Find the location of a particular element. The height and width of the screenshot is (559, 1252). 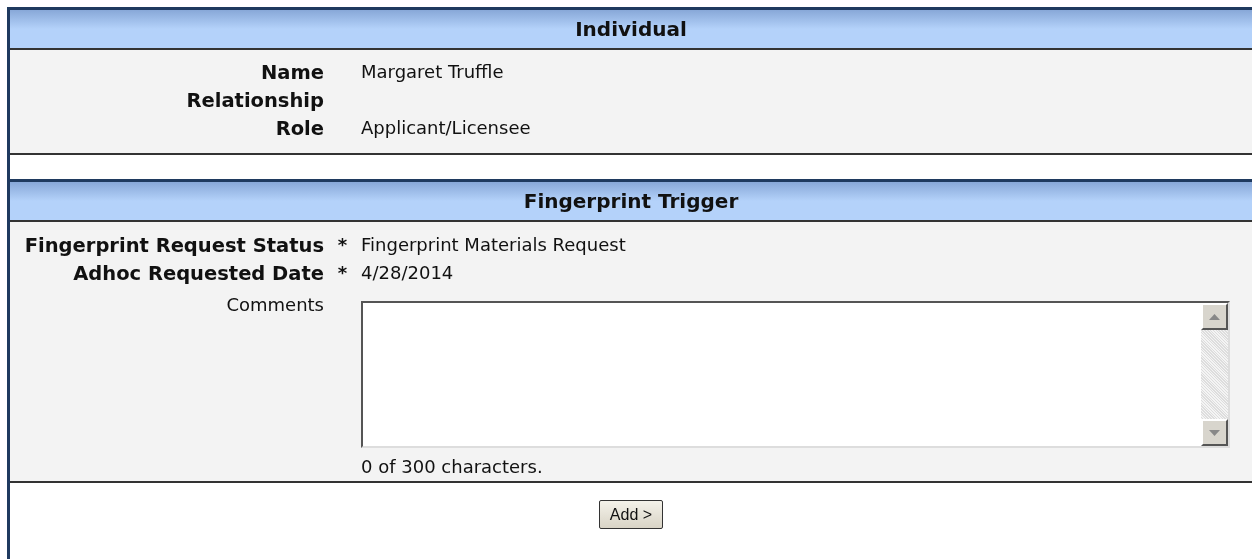

field-label: Fingerprint Request Status is located at coordinates (173, 246).